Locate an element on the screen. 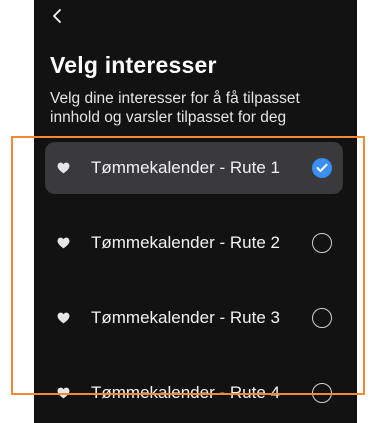 The image size is (375, 423). interest-label: Tømmekalender - Rute 2 is located at coordinates (185, 242).